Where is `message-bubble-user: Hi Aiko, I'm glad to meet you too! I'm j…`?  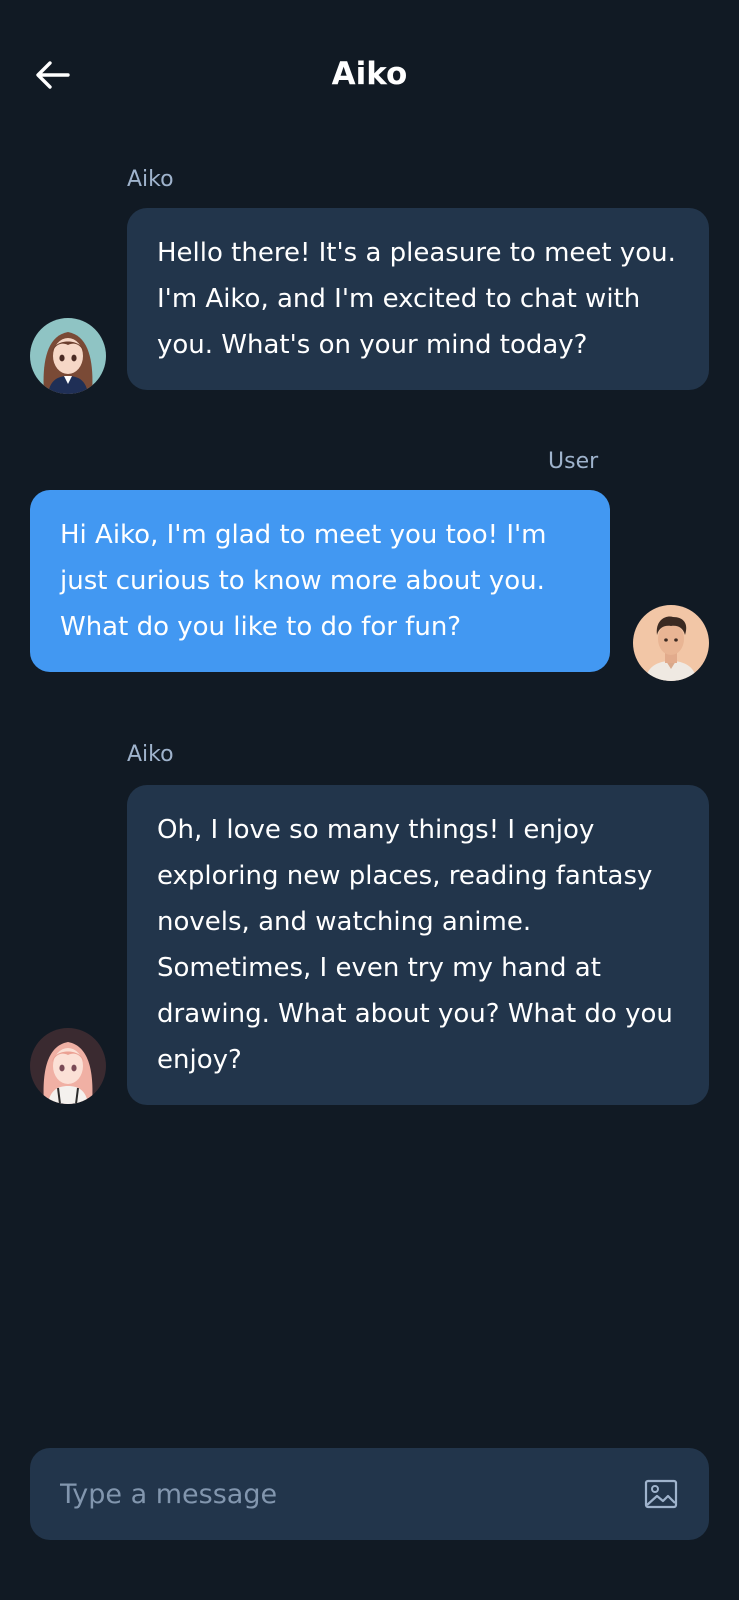 message-bubble-user: Hi Aiko, I'm glad to meet you too! I'm j… is located at coordinates (320, 581).